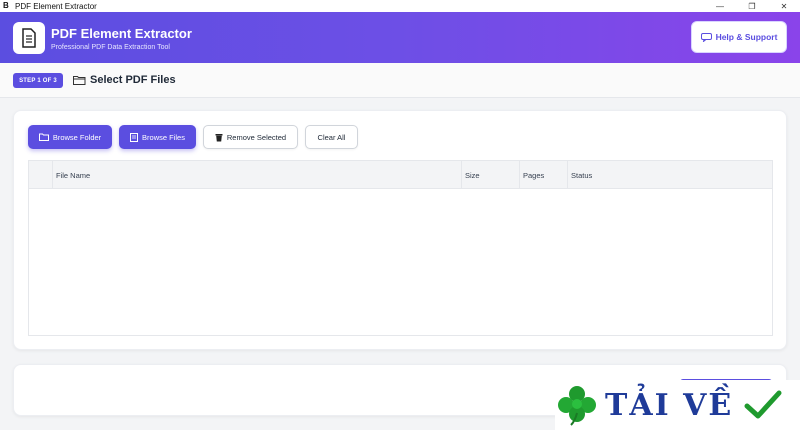  Describe the element at coordinates (110, 47) in the screenshot. I see `app-subtitle: Professional PDF Data Extraction Tool` at that location.